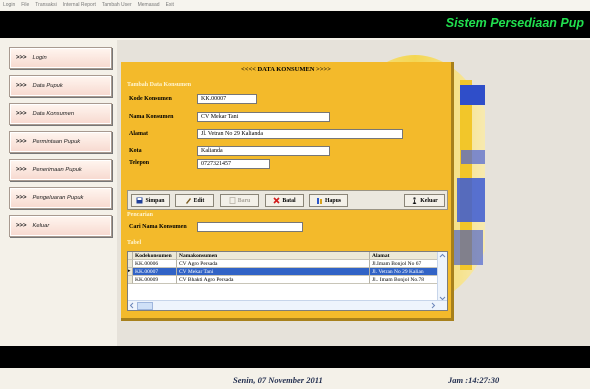  What do you see at coordinates (263, 151) in the screenshot?
I see `kota-field: Kalianda` at bounding box center [263, 151].